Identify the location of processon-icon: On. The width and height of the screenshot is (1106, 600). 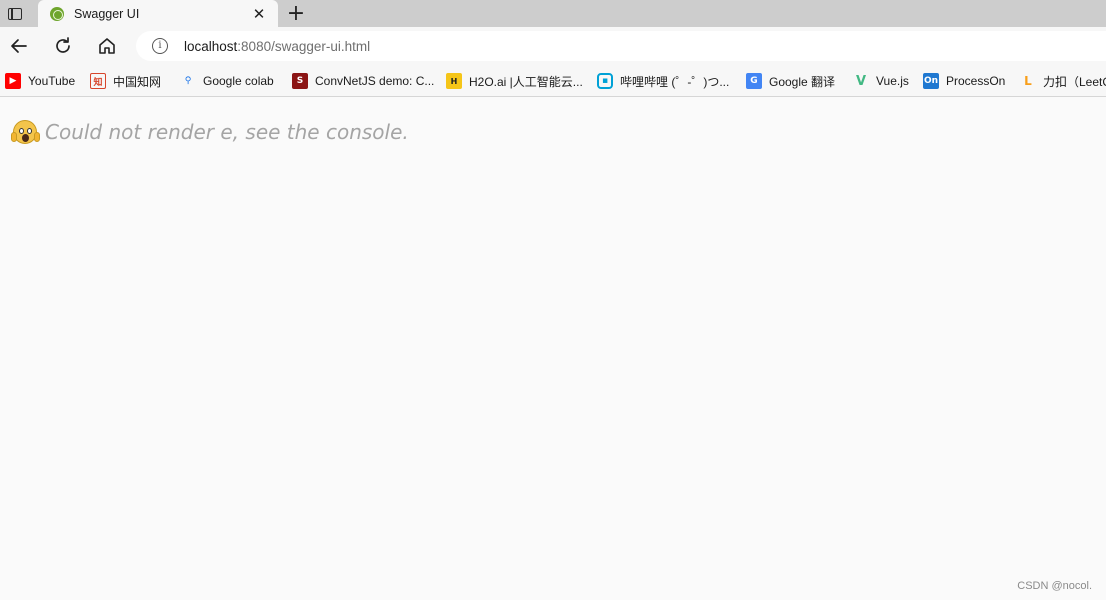
(931, 81).